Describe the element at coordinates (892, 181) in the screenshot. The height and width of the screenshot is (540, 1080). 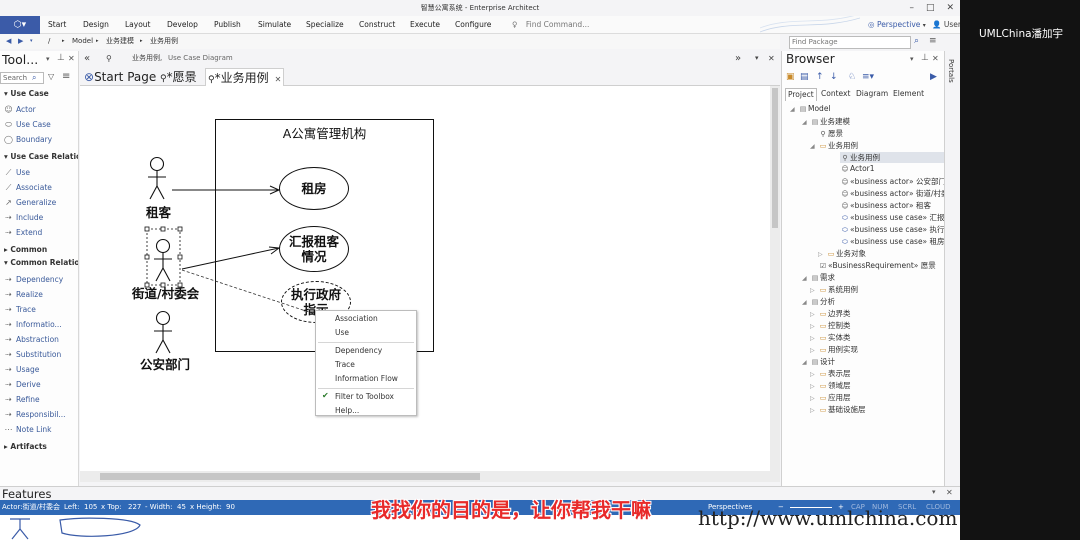
I see `tree-item: ☺«business actor» 公安部门` at that location.